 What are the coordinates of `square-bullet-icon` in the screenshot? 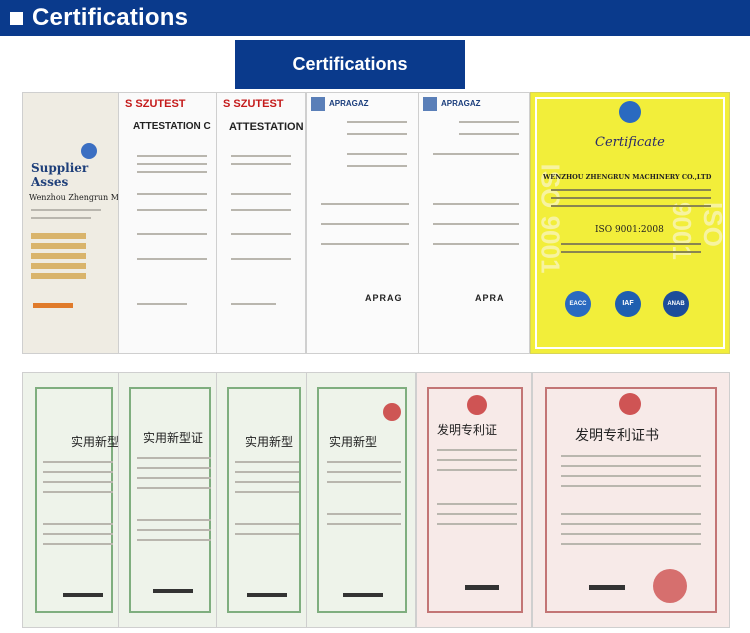 It's located at (16, 18).